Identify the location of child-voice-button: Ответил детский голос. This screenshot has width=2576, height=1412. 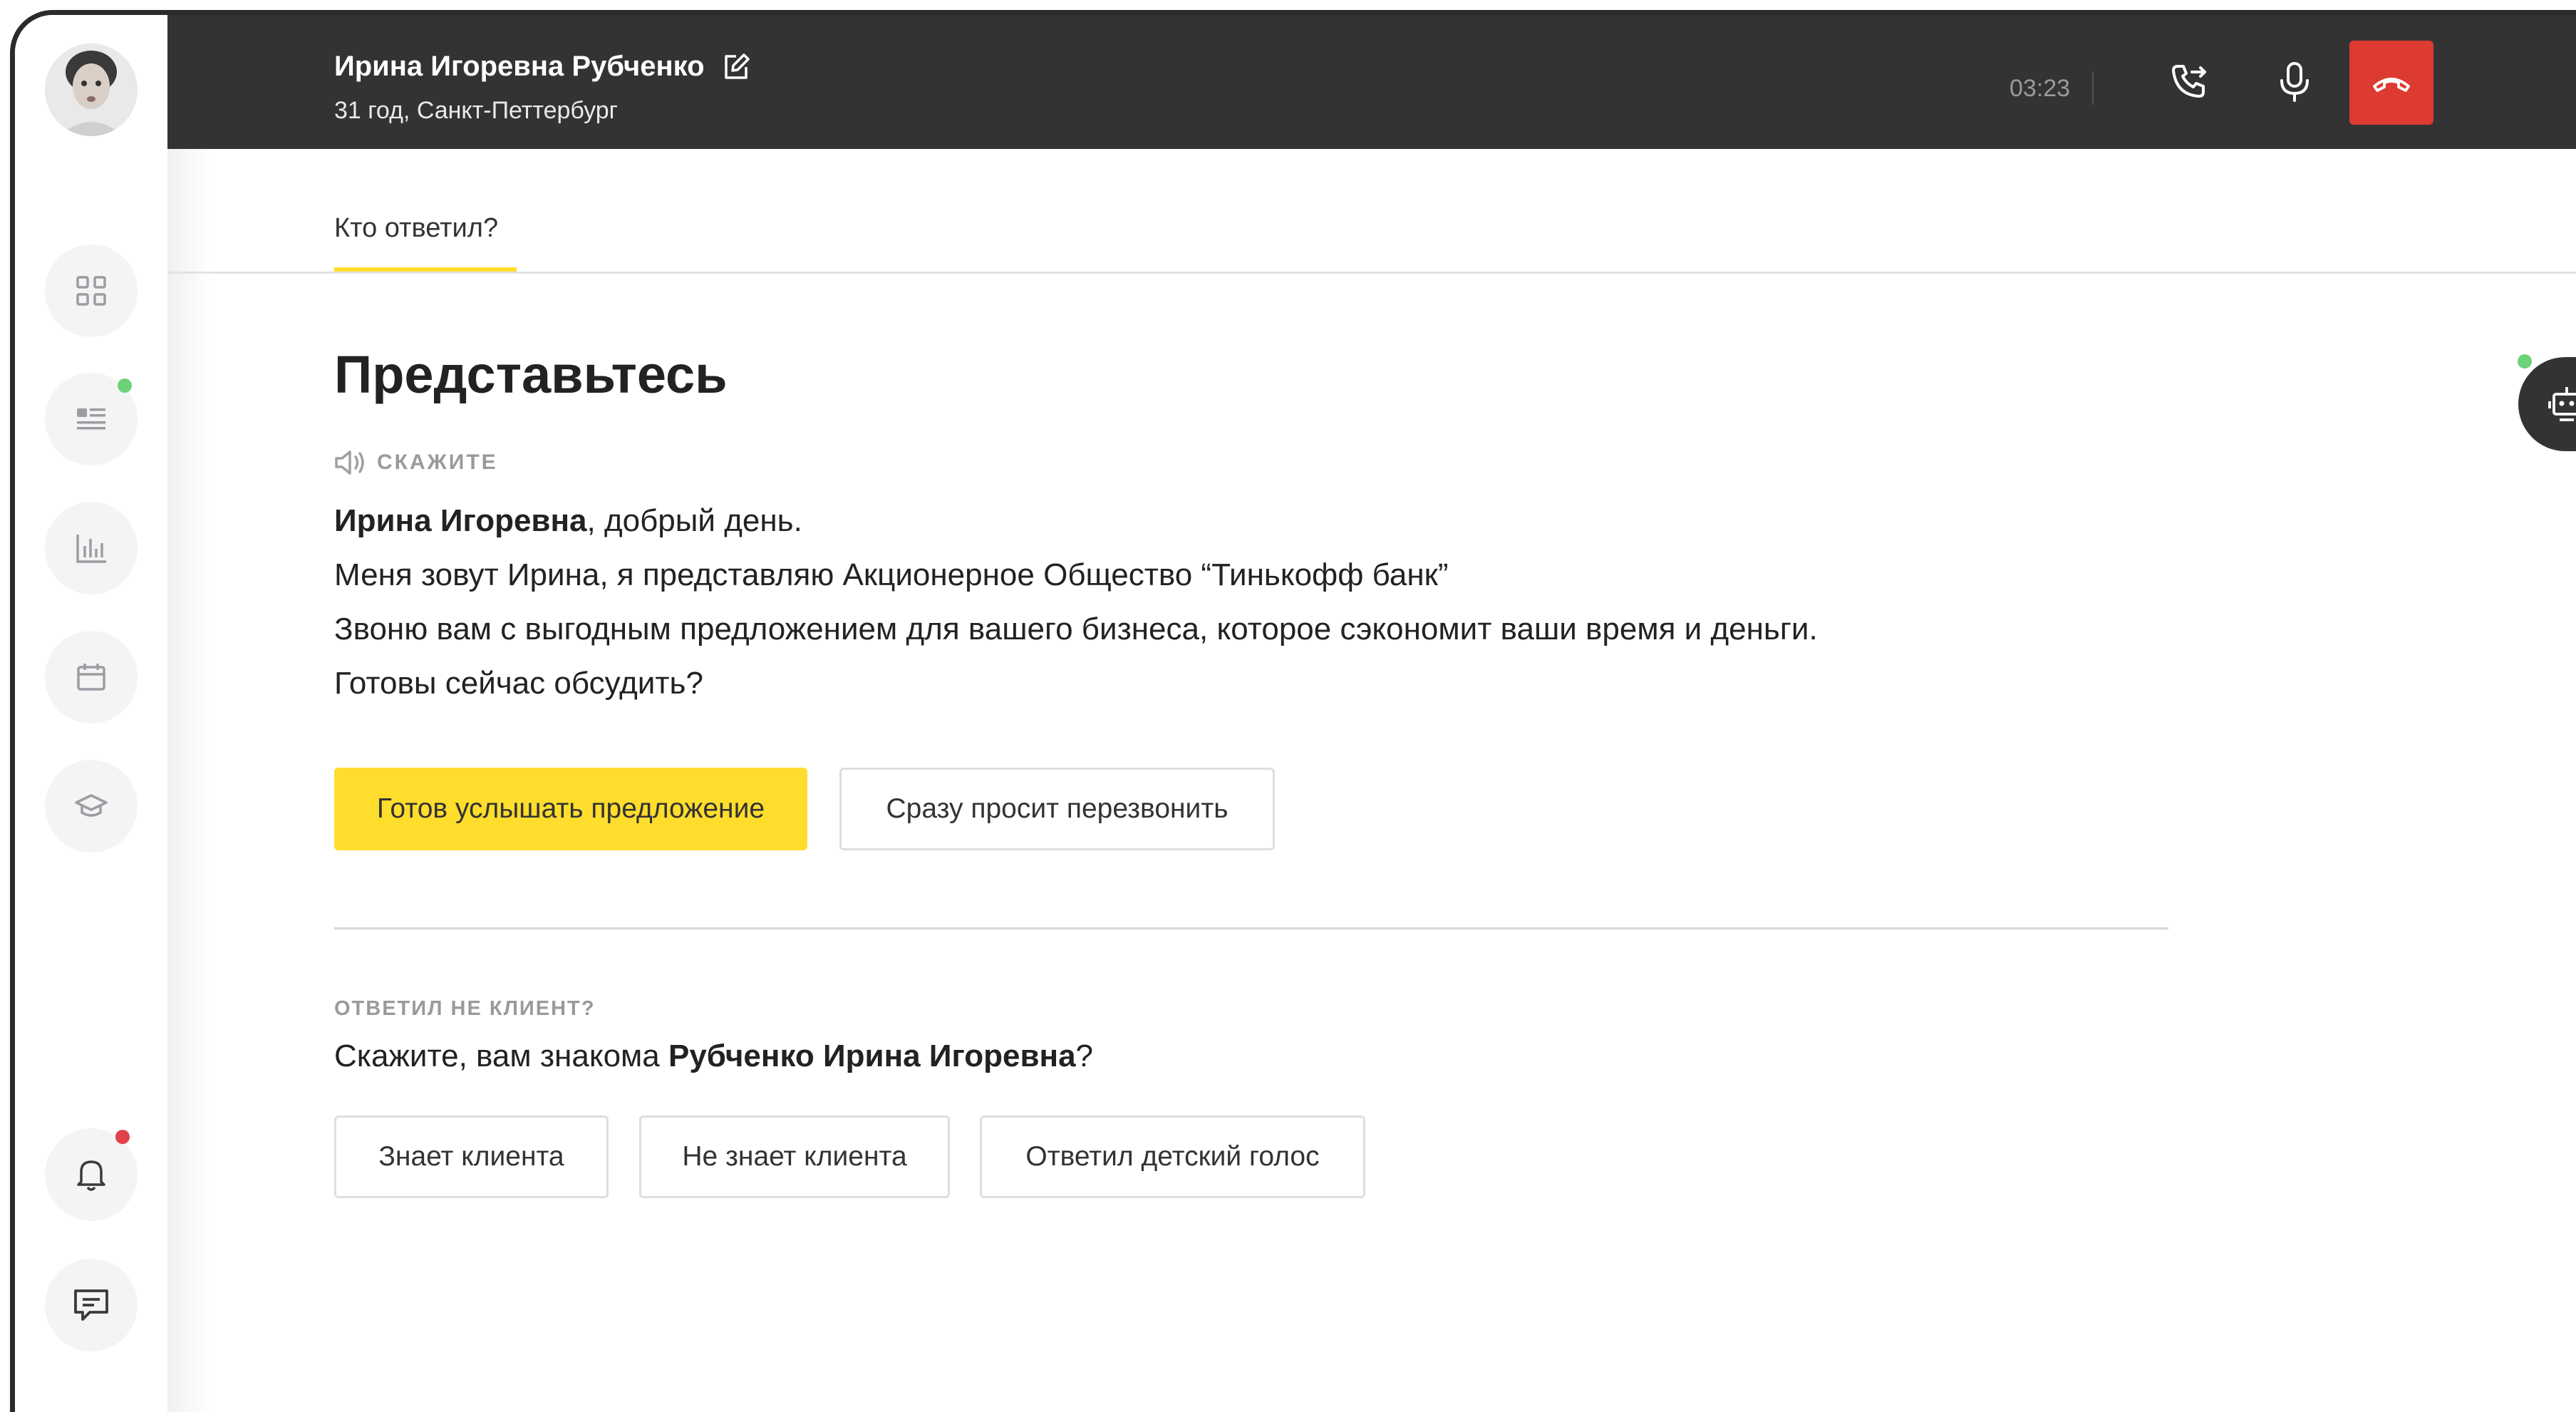
(1173, 1156).